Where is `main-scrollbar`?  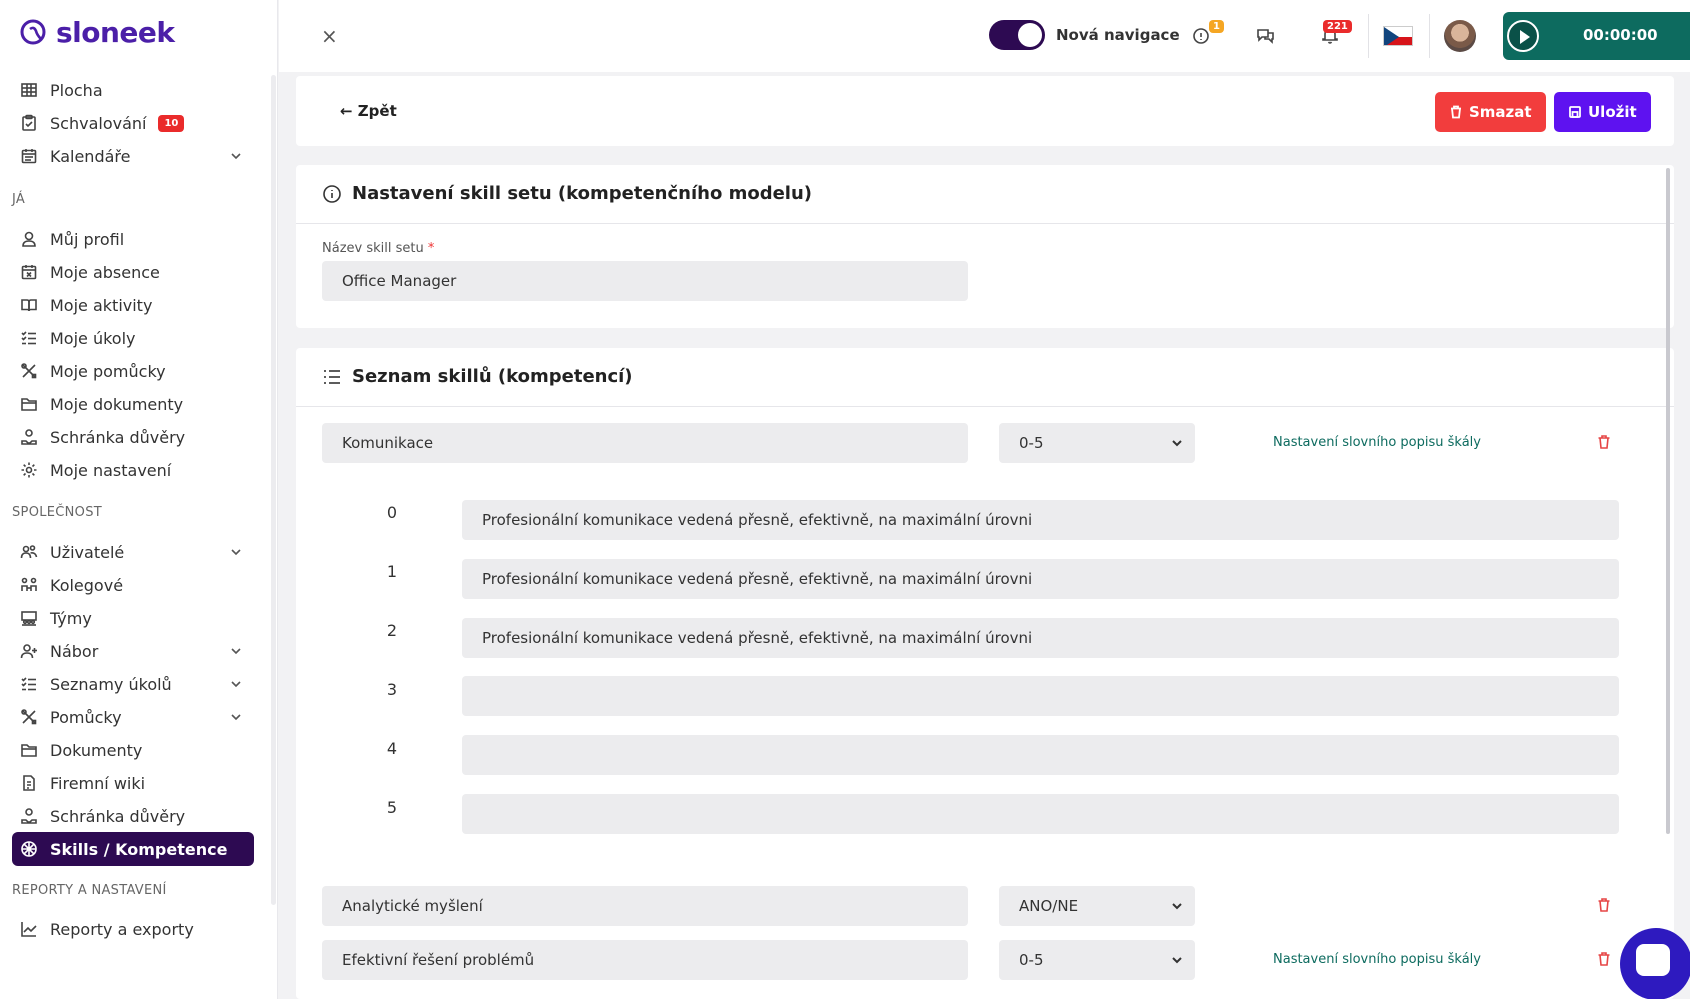
main-scrollbar is located at coordinates (1668, 501).